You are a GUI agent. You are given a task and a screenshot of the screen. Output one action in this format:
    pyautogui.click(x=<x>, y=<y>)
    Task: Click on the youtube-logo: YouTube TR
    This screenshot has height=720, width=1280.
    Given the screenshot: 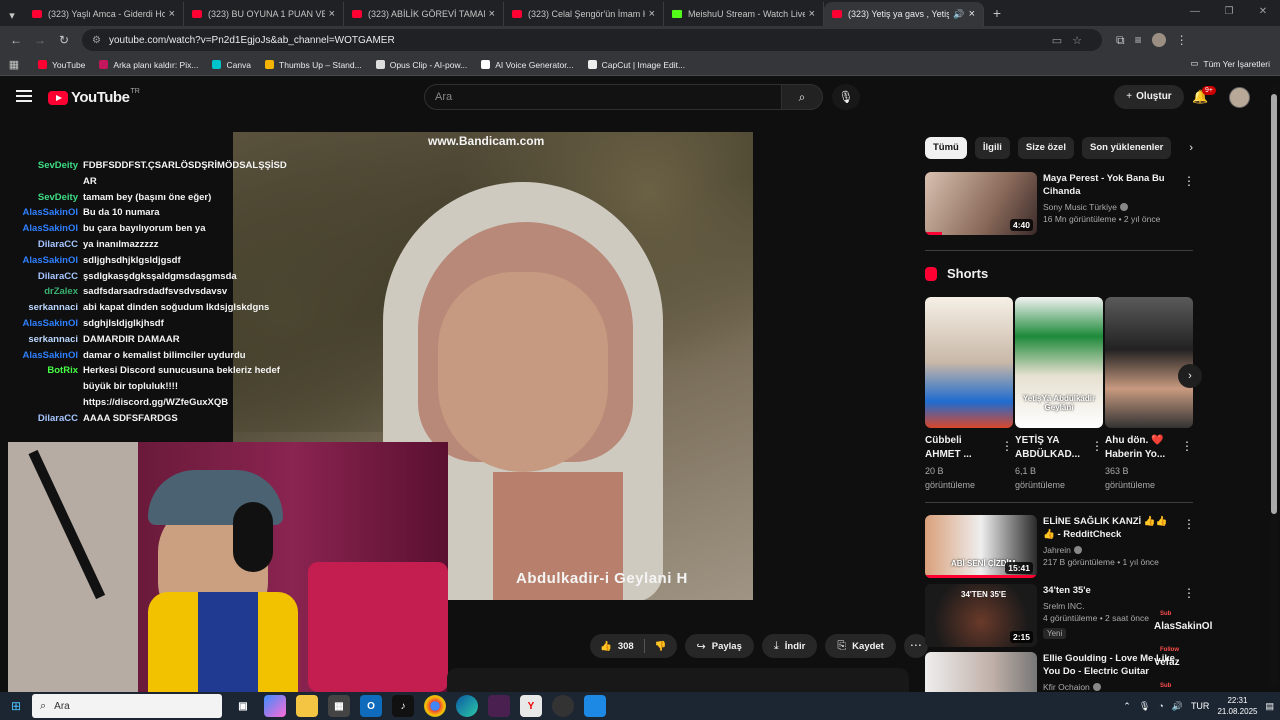 What is the action you would take?
    pyautogui.click(x=94, y=97)
    